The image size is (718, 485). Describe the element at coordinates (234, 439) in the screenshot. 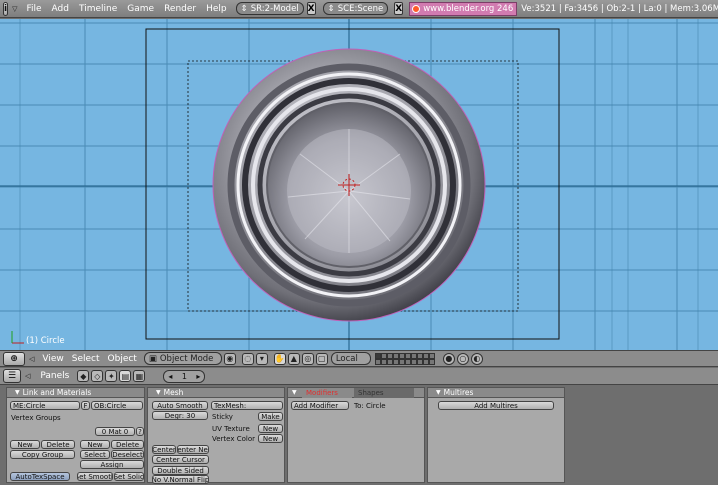

I see `vertex-color-label: Vertex Color` at that location.